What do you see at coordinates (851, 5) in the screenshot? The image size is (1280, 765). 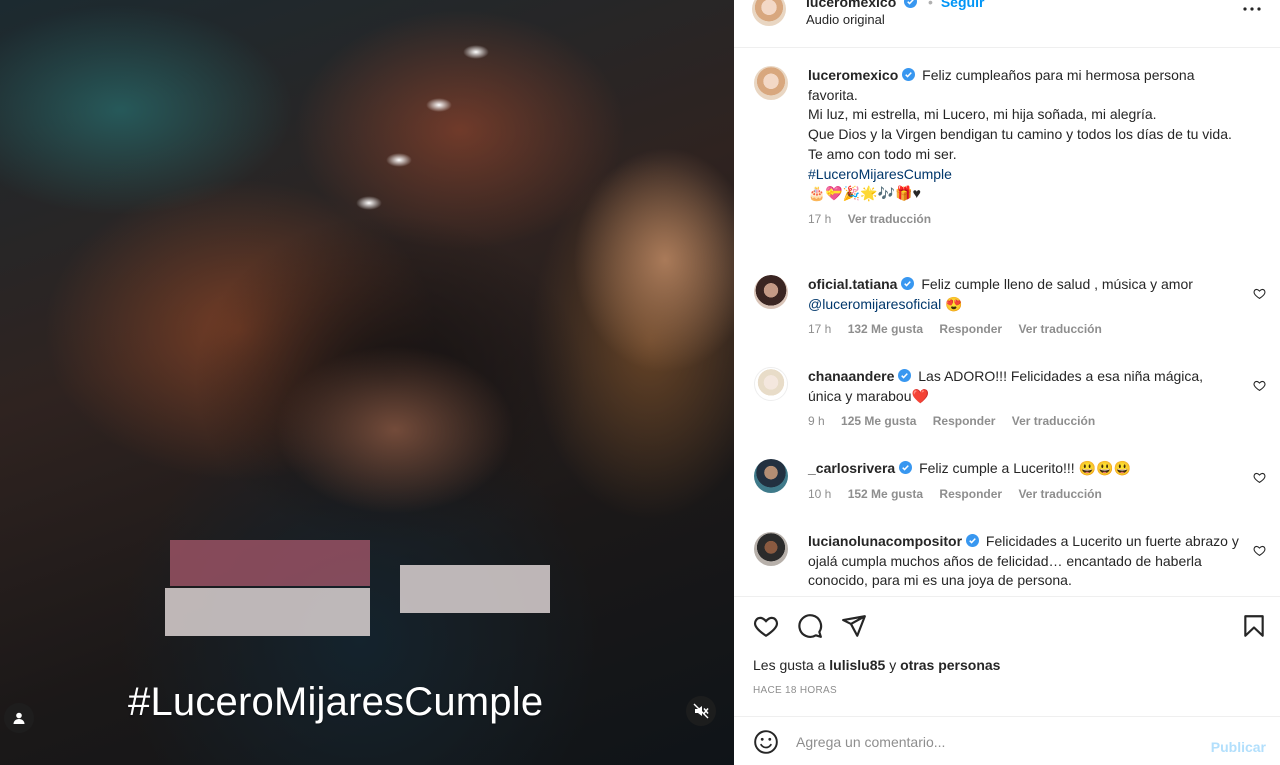 I see `header-username: luceromexico` at bounding box center [851, 5].